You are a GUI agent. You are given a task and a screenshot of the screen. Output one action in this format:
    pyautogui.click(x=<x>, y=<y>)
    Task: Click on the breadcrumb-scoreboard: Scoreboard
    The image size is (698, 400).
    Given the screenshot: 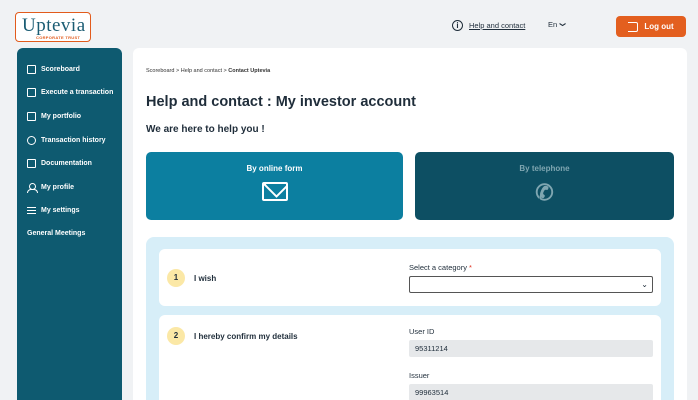 What is the action you would take?
    pyautogui.click(x=160, y=71)
    